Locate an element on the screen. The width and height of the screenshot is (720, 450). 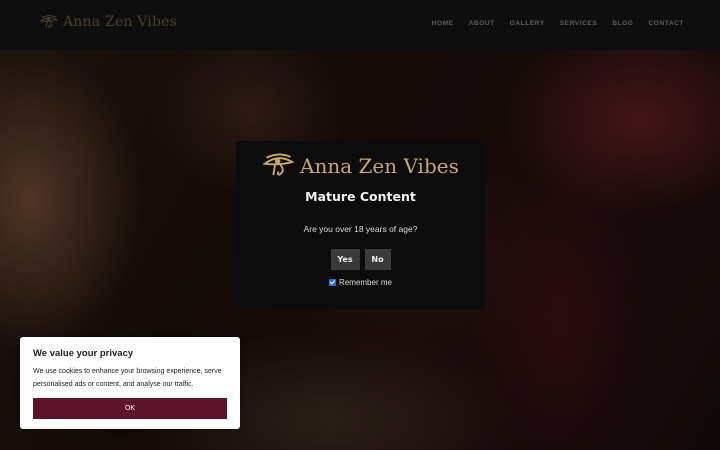
remember-checkbox is located at coordinates (333, 282).